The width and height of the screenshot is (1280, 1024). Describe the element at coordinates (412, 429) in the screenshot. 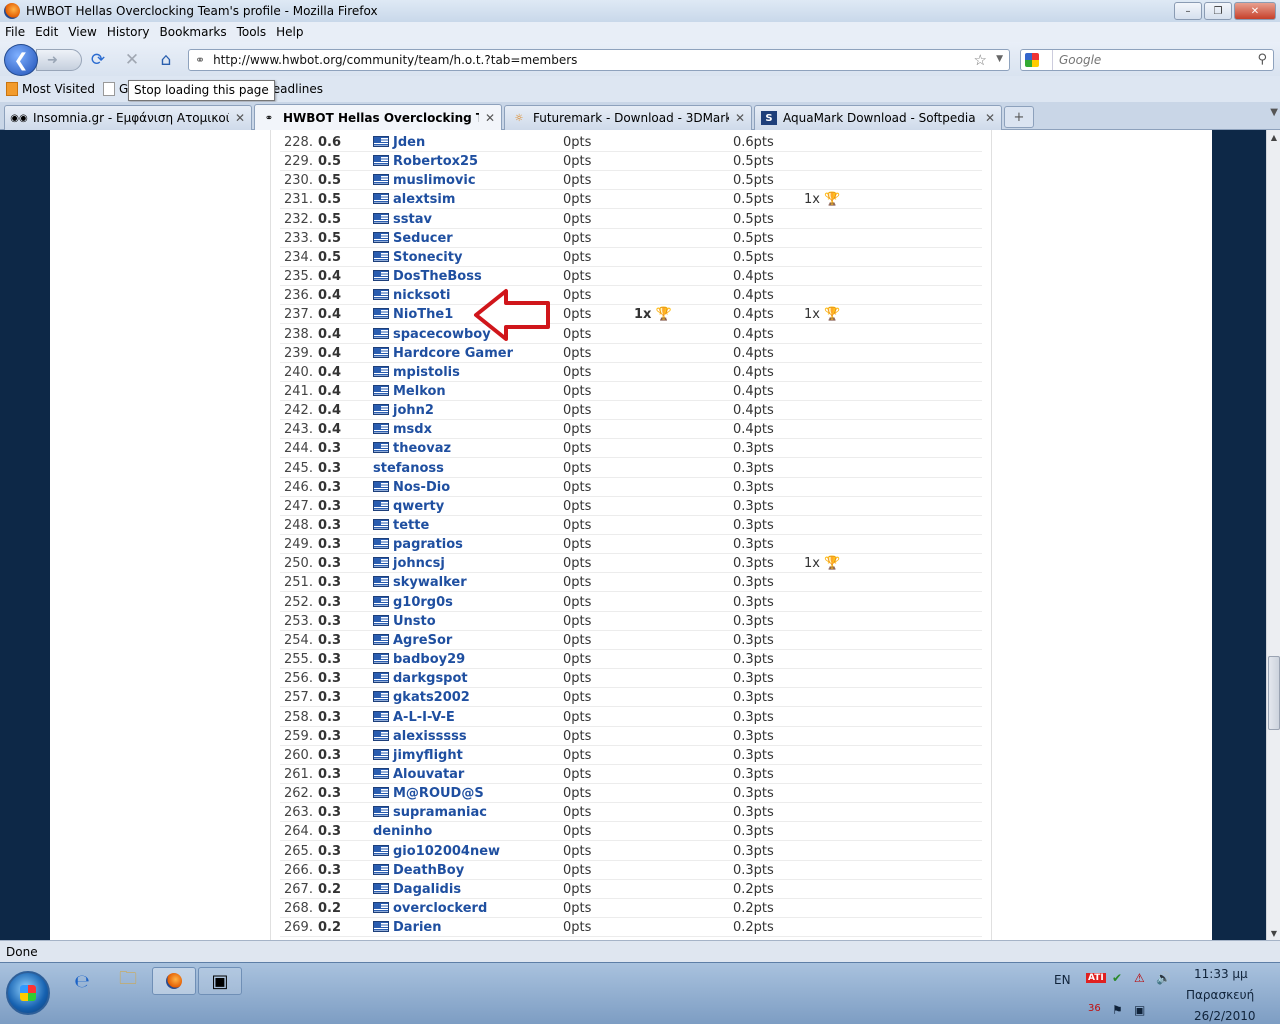

I see `member-name-link: msdx` at that location.